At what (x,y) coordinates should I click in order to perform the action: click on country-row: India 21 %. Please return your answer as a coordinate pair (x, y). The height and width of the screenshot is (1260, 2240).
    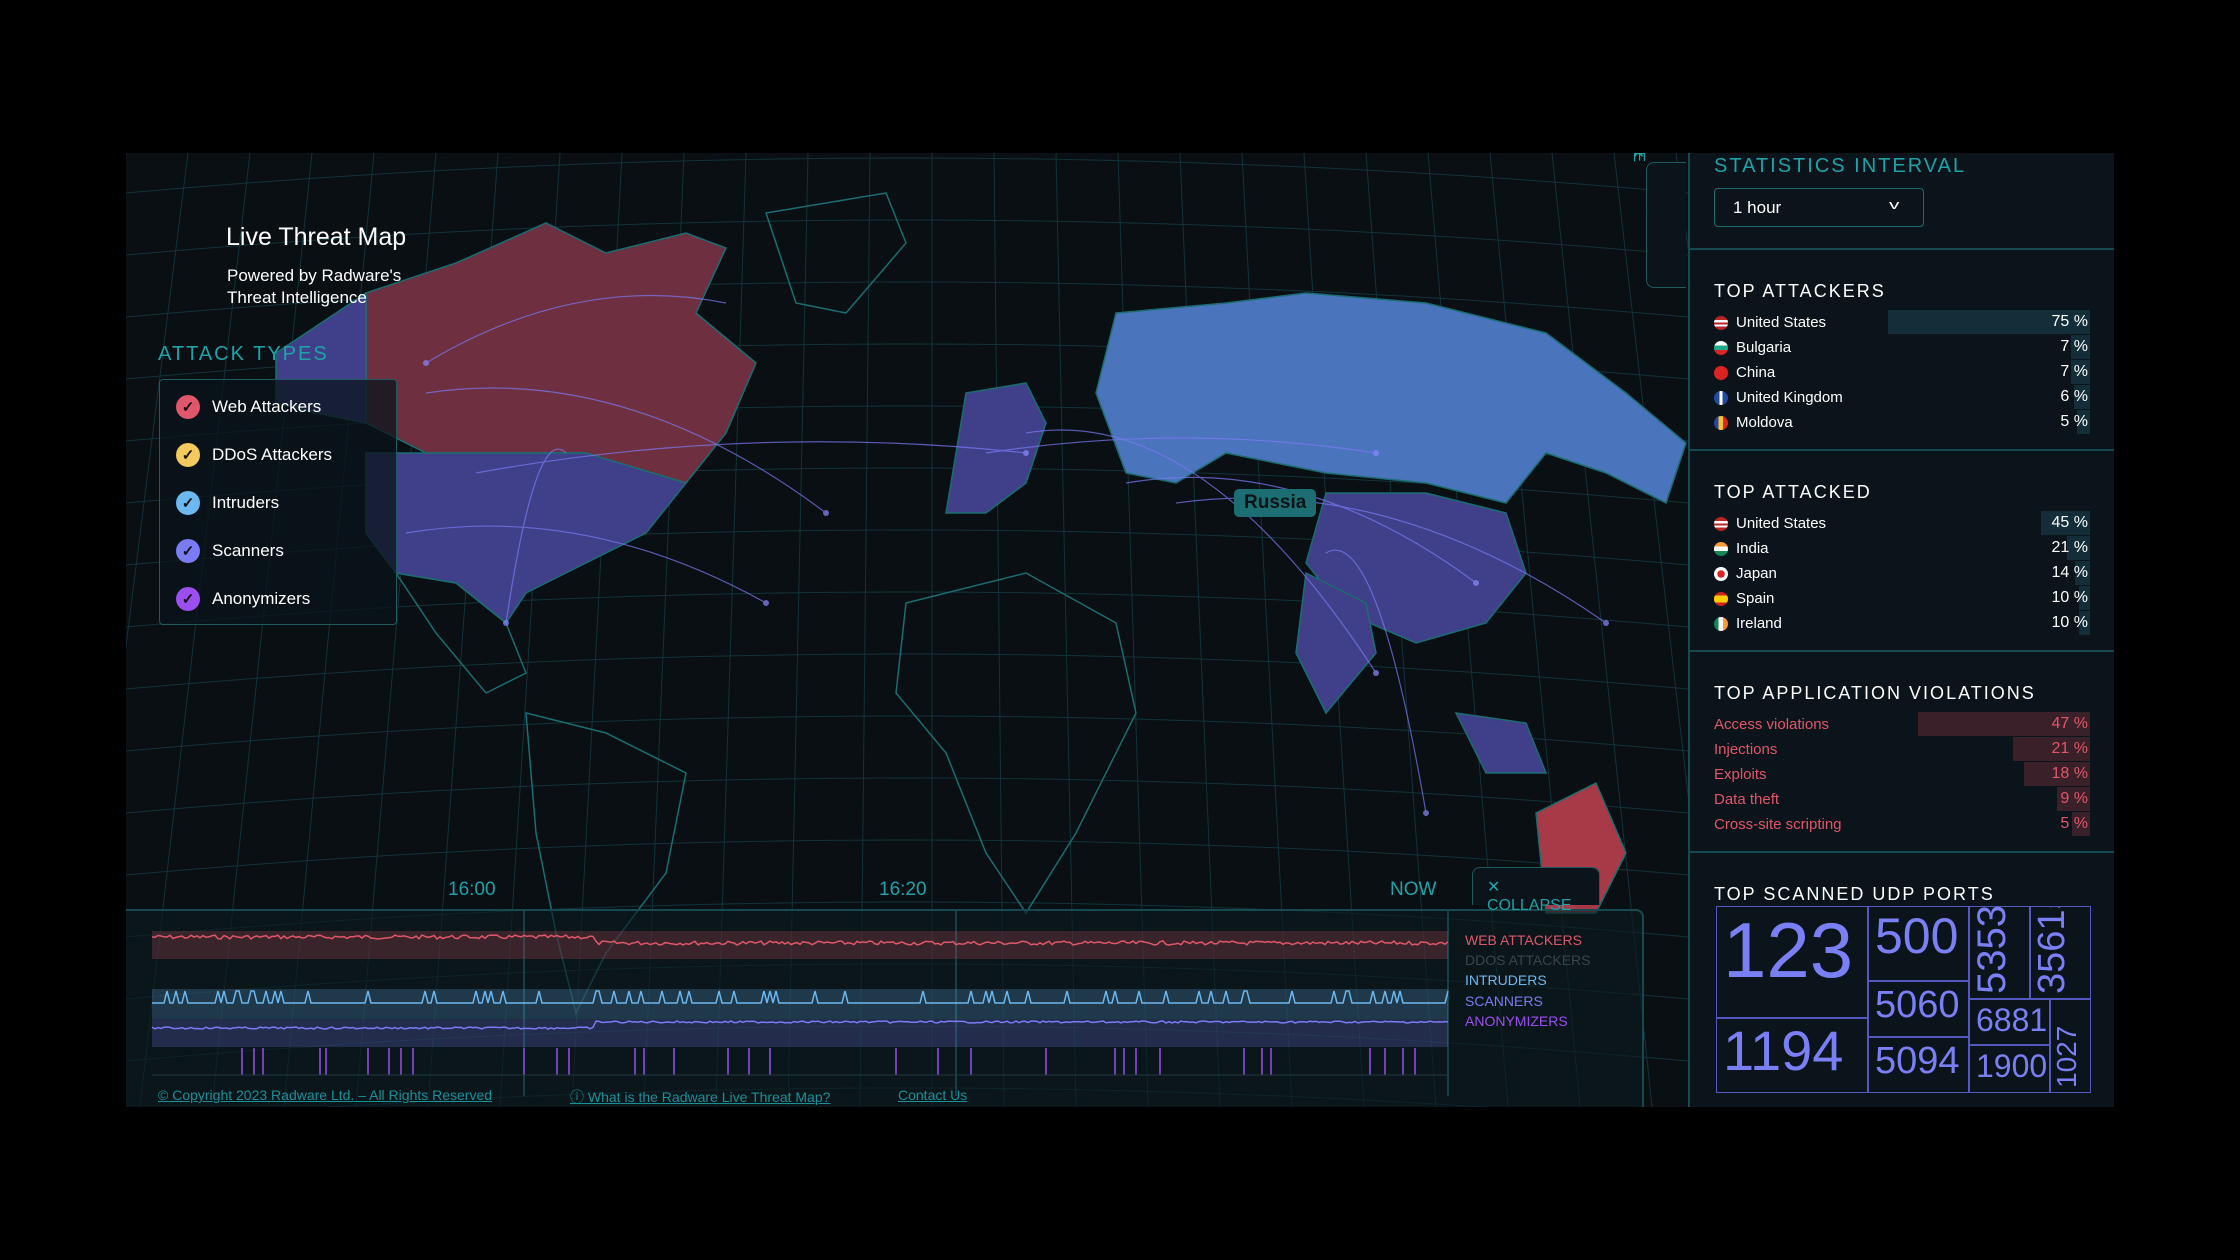
    Looking at the image, I should click on (1902, 548).